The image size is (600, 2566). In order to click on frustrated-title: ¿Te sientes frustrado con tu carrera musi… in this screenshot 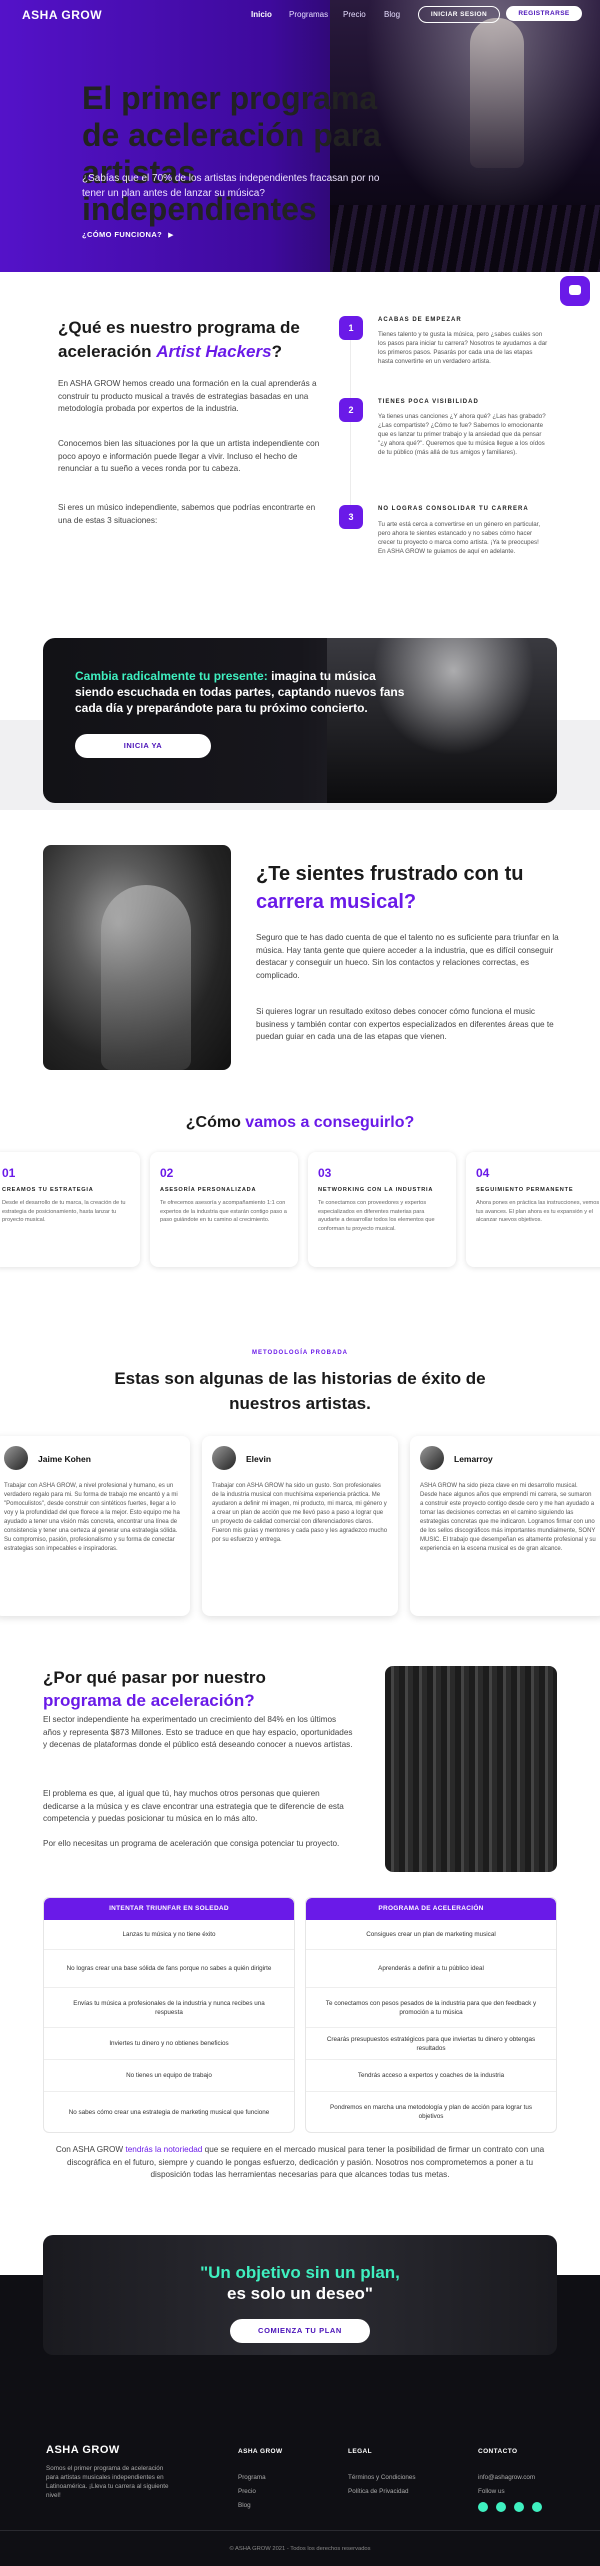, I will do `click(416, 888)`.